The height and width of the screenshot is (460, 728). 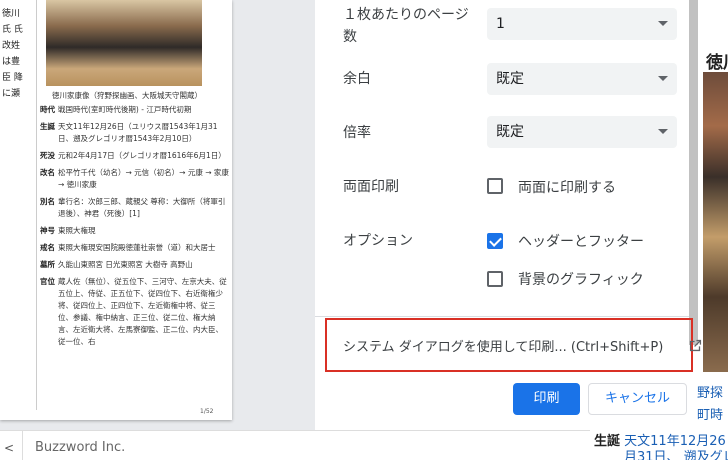 I want to click on system-dialog-link: システム ダイアログを使用して印刷... (Ctrl+Shift+P), so click(x=513, y=345).